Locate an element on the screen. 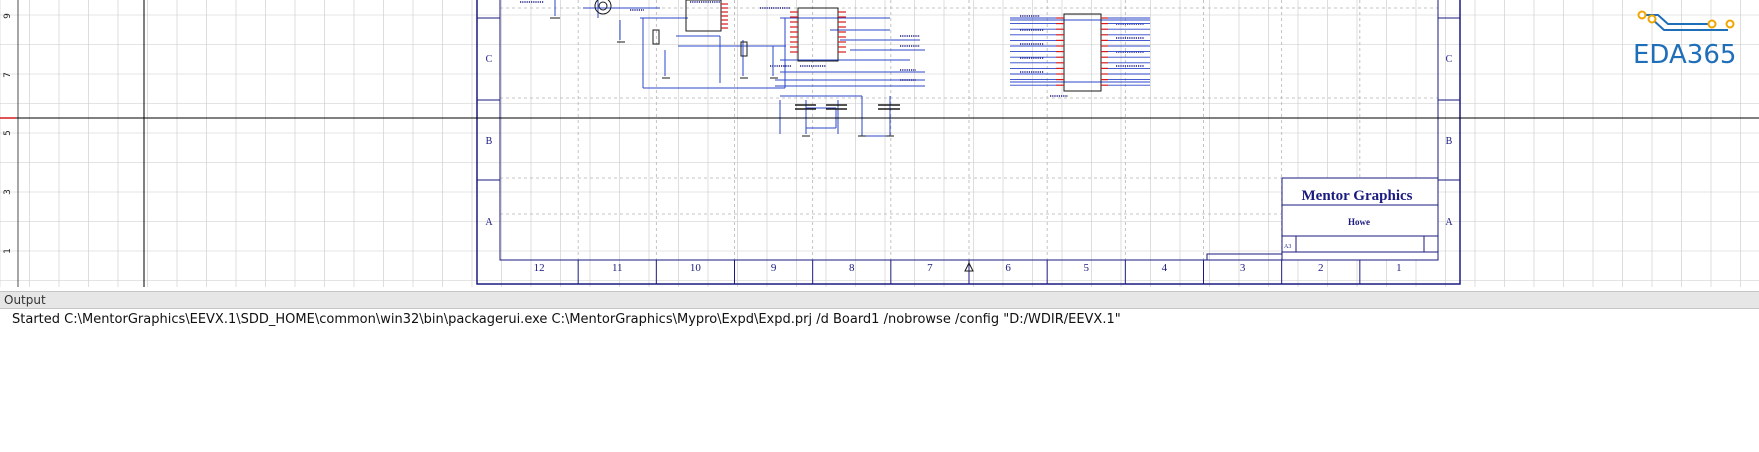 Image resolution: width=1759 pixels, height=452 pixels. capacitor-symbols is located at coordinates (847, 107).